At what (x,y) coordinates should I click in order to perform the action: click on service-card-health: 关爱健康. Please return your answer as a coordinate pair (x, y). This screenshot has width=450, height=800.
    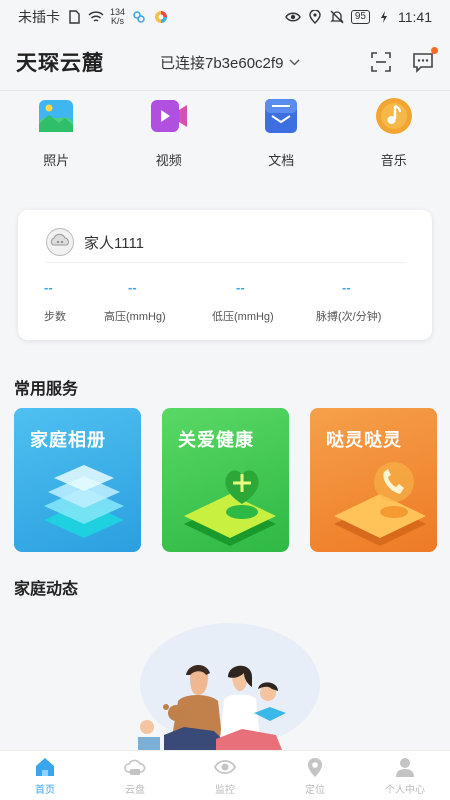
    Looking at the image, I should click on (225, 480).